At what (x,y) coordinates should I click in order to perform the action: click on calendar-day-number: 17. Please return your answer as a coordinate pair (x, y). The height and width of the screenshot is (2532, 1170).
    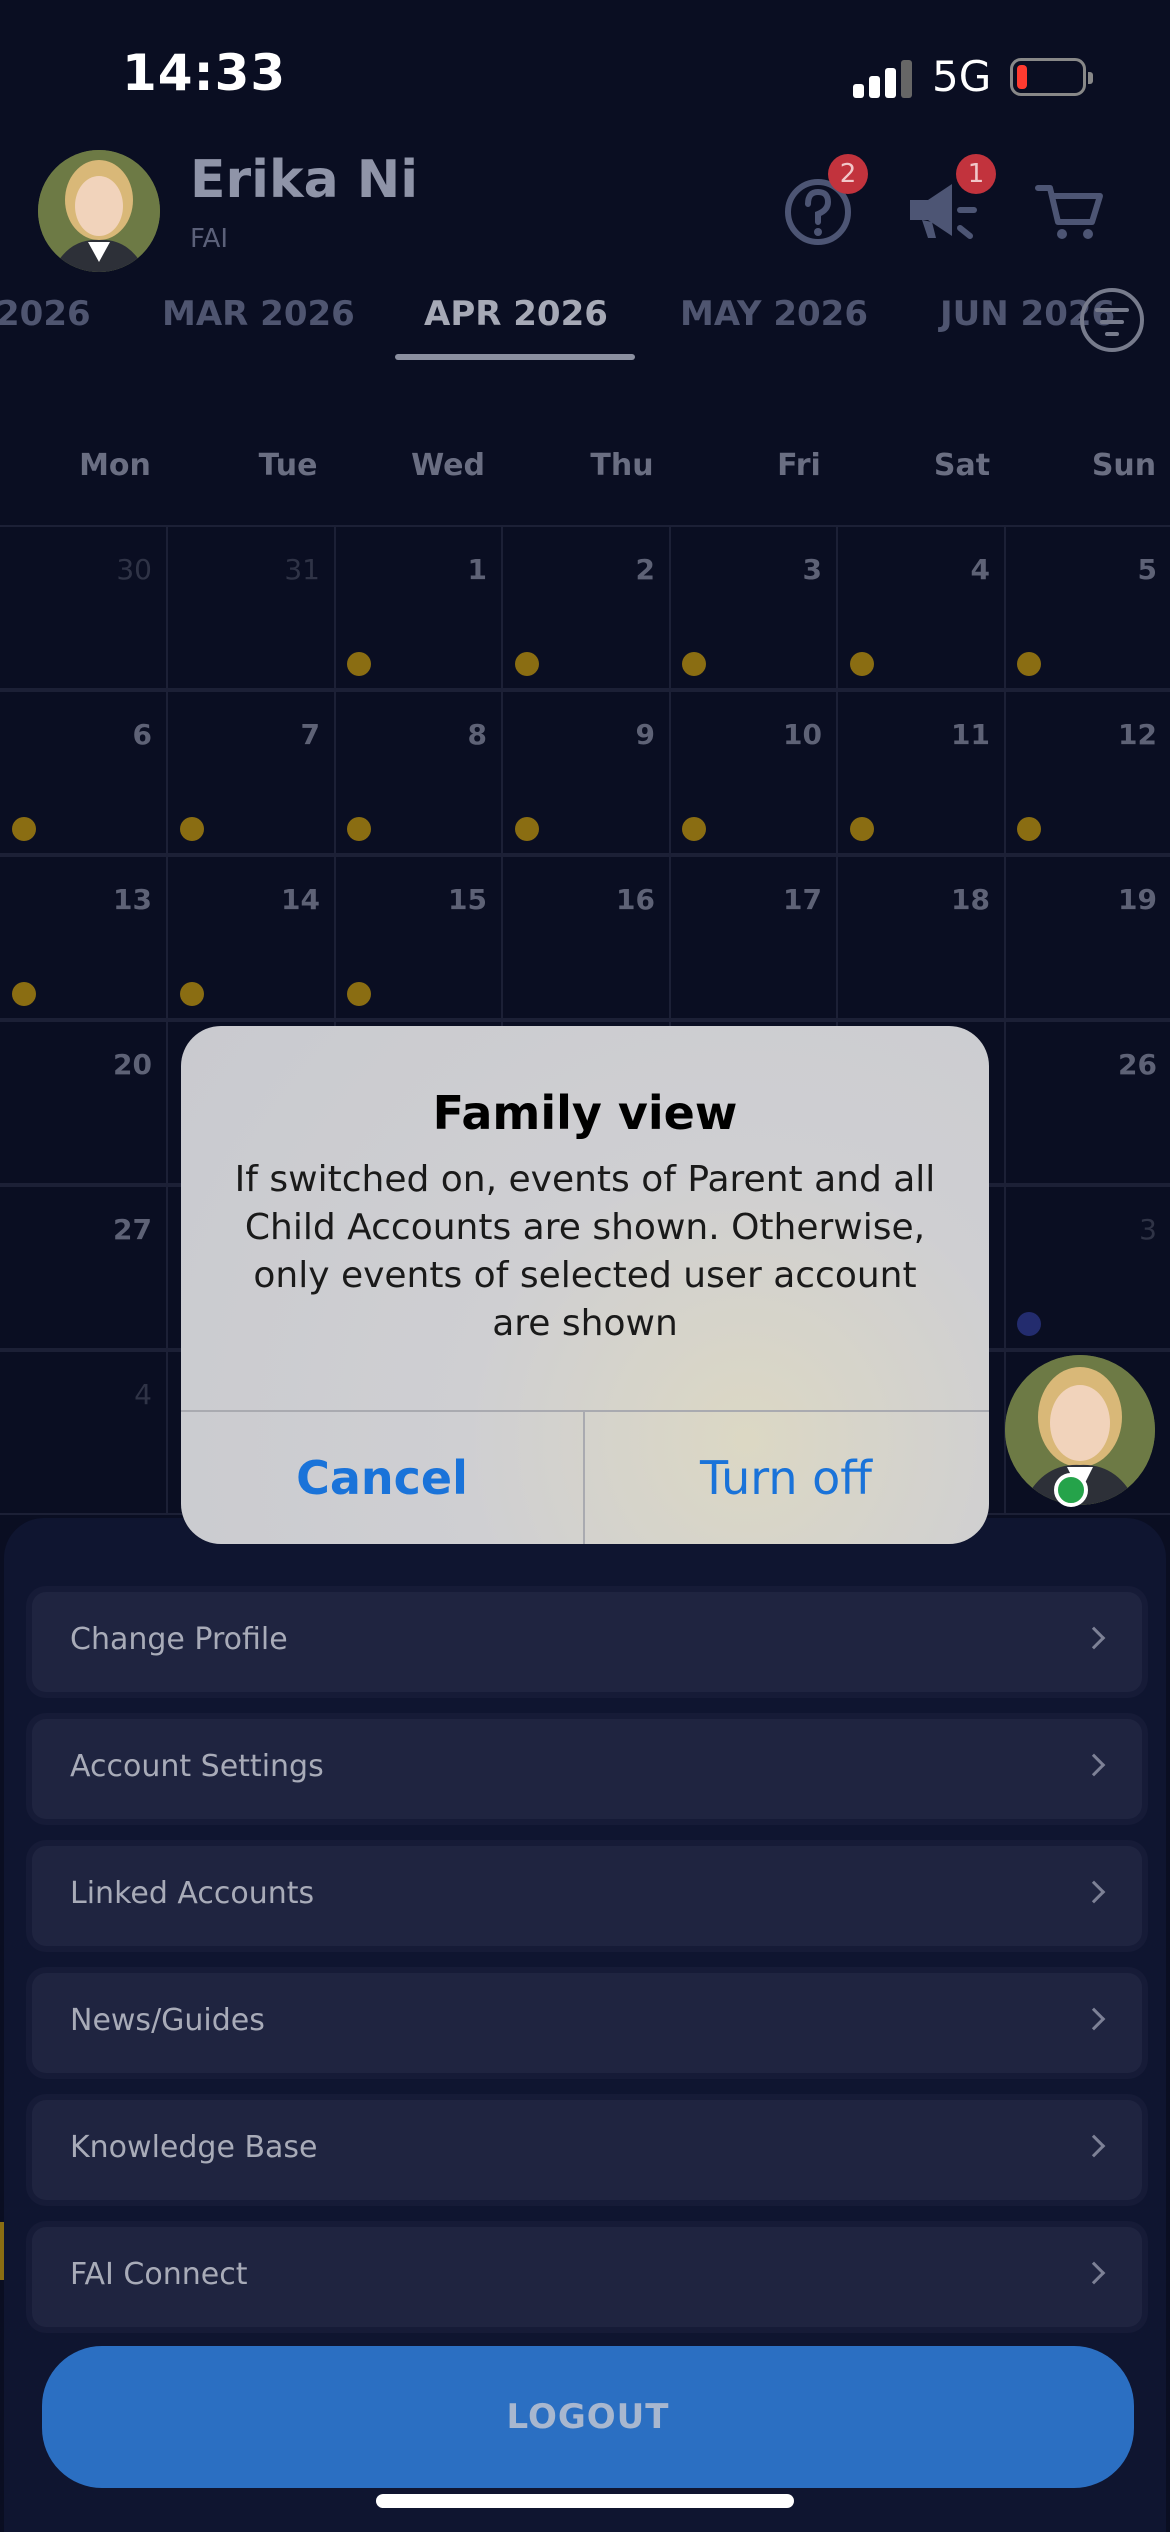
    Looking at the image, I should click on (802, 899).